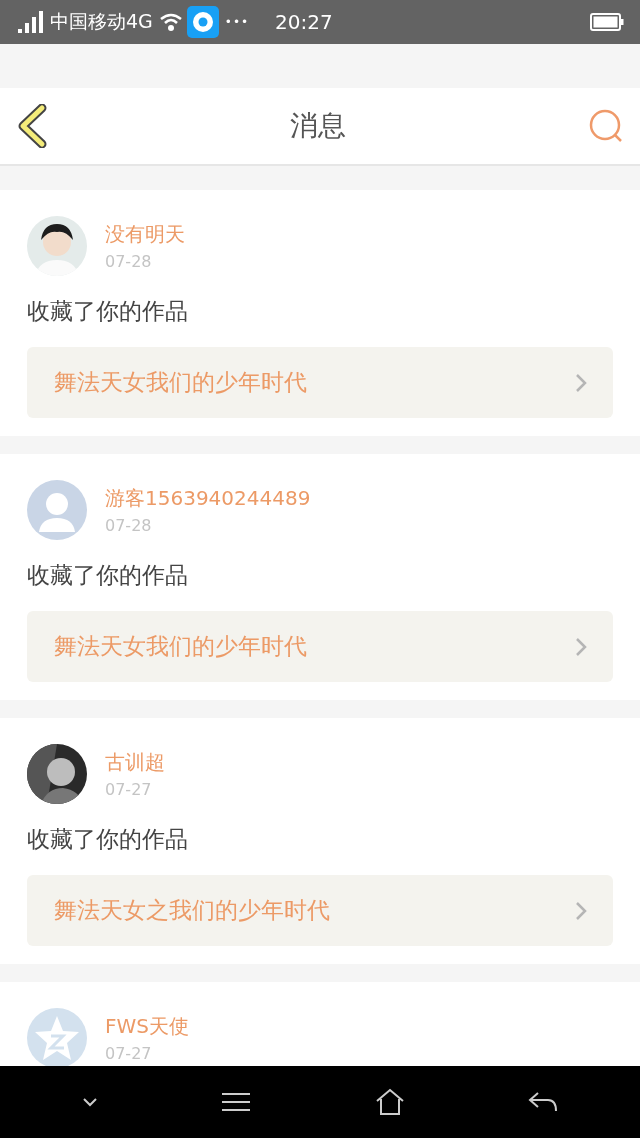 The height and width of the screenshot is (1138, 640). Describe the element at coordinates (318, 126) in the screenshot. I see `page-title: 消息` at that location.